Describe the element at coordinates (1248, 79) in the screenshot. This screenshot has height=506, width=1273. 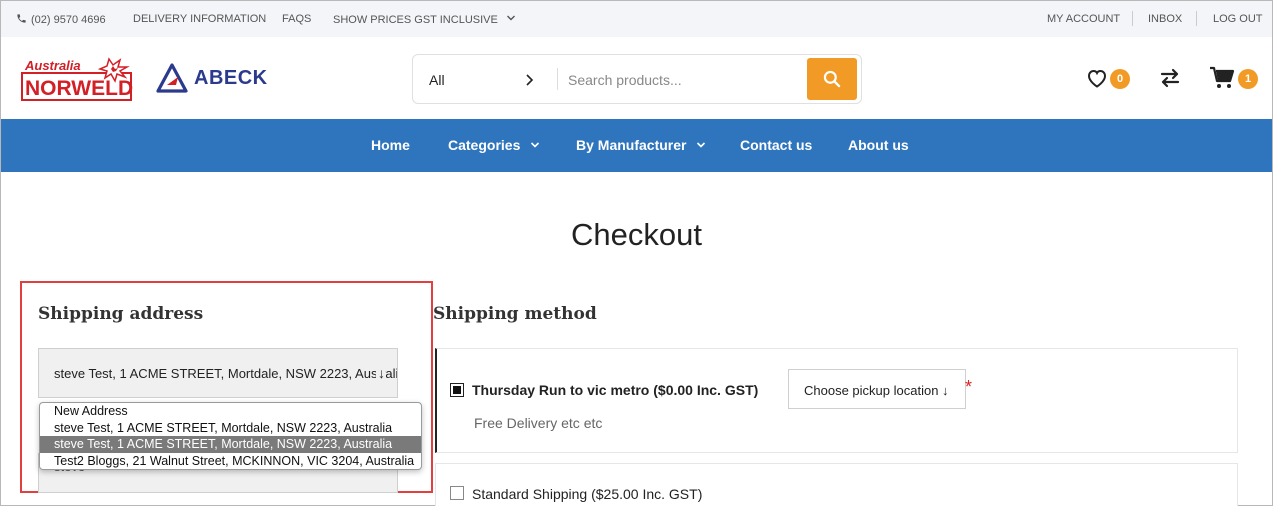
I see `cart-count-badge: 1` at that location.